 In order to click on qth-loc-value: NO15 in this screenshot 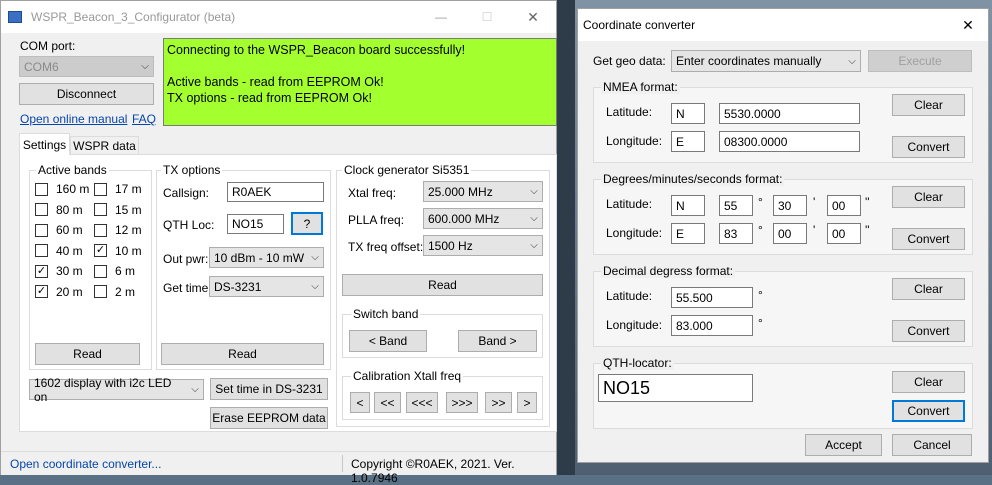, I will do `click(248, 224)`.